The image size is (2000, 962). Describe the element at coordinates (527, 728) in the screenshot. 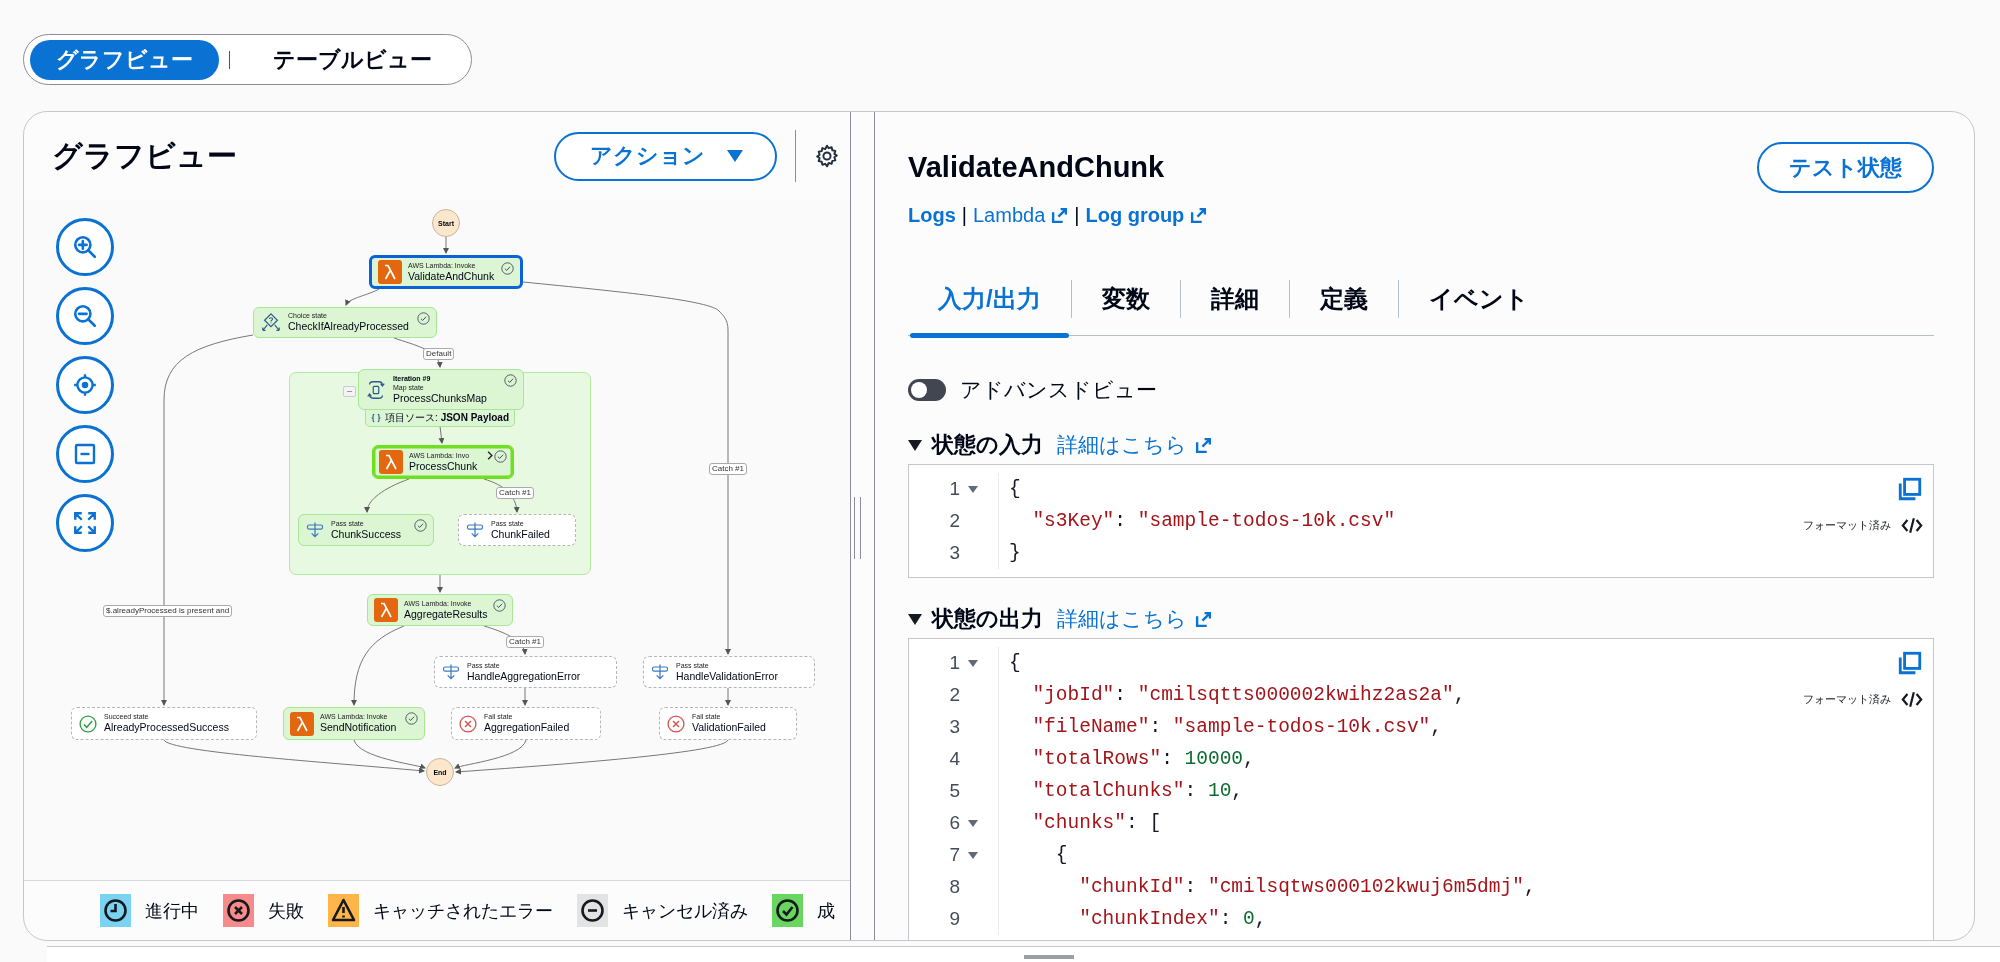

I see `state-name: AggregationFailed` at that location.